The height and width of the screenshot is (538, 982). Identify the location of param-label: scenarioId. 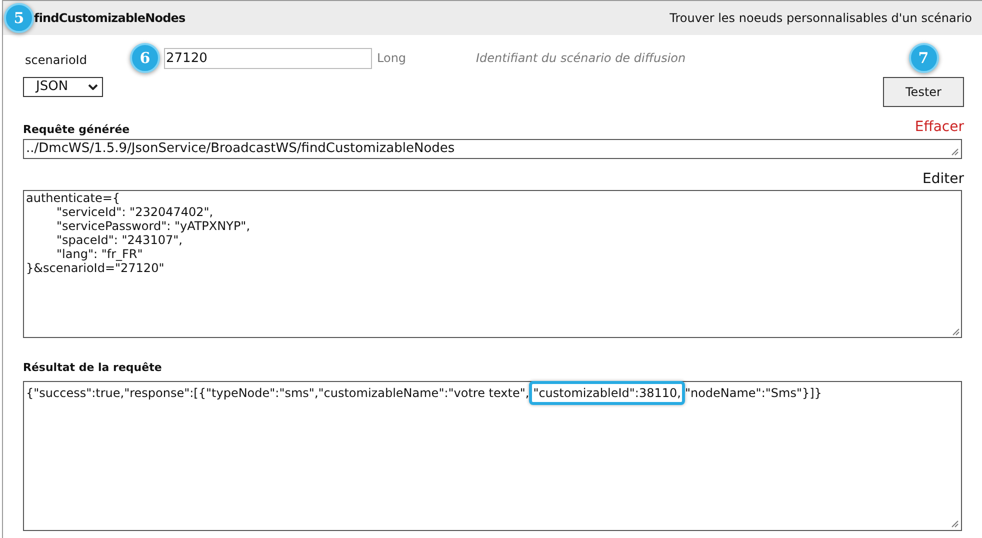
(56, 60).